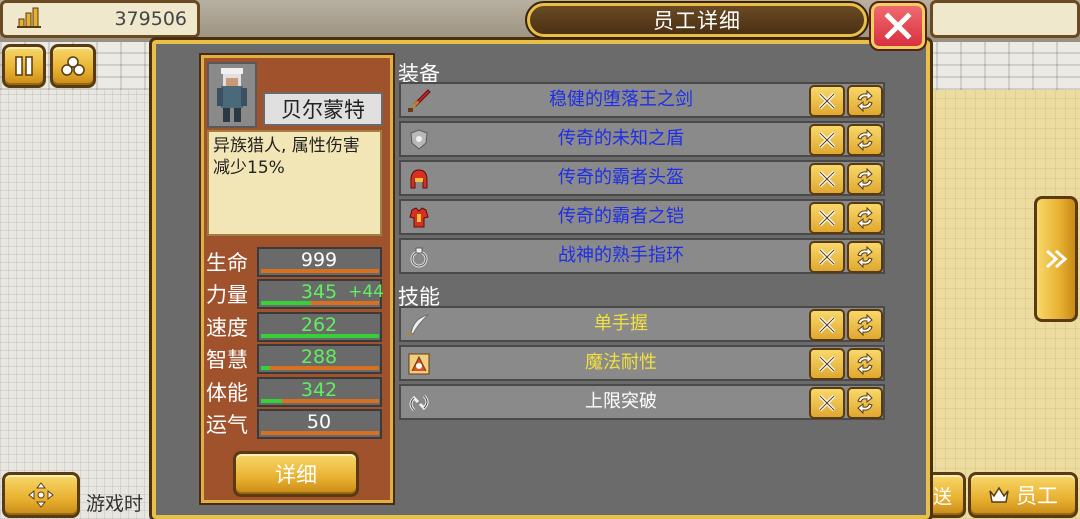  Describe the element at coordinates (621, 362) in the screenshot. I see `list-item-label: 魔法耐性` at that location.